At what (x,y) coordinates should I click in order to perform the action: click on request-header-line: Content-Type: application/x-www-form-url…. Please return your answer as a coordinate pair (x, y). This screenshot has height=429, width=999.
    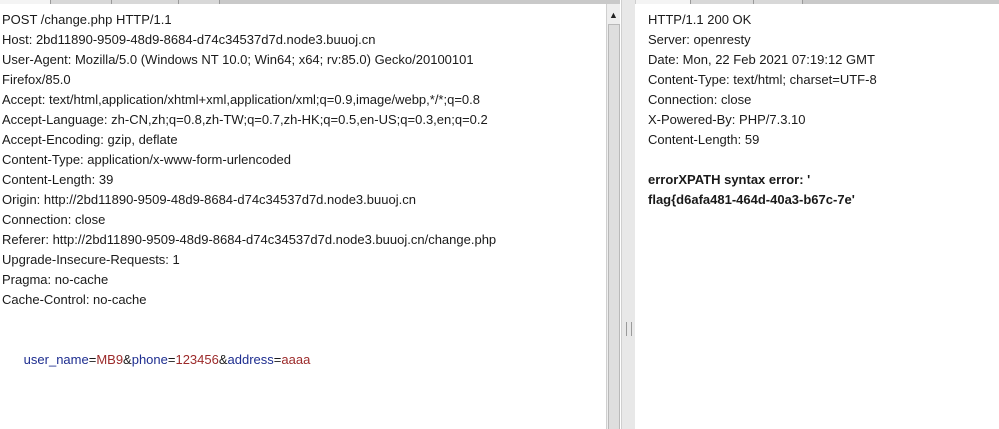
    Looking at the image, I should click on (147, 159).